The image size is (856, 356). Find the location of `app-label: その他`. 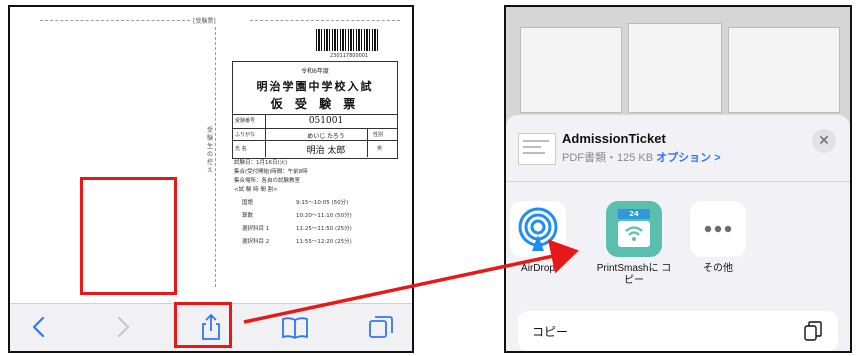

app-label: その他 is located at coordinates (718, 268).